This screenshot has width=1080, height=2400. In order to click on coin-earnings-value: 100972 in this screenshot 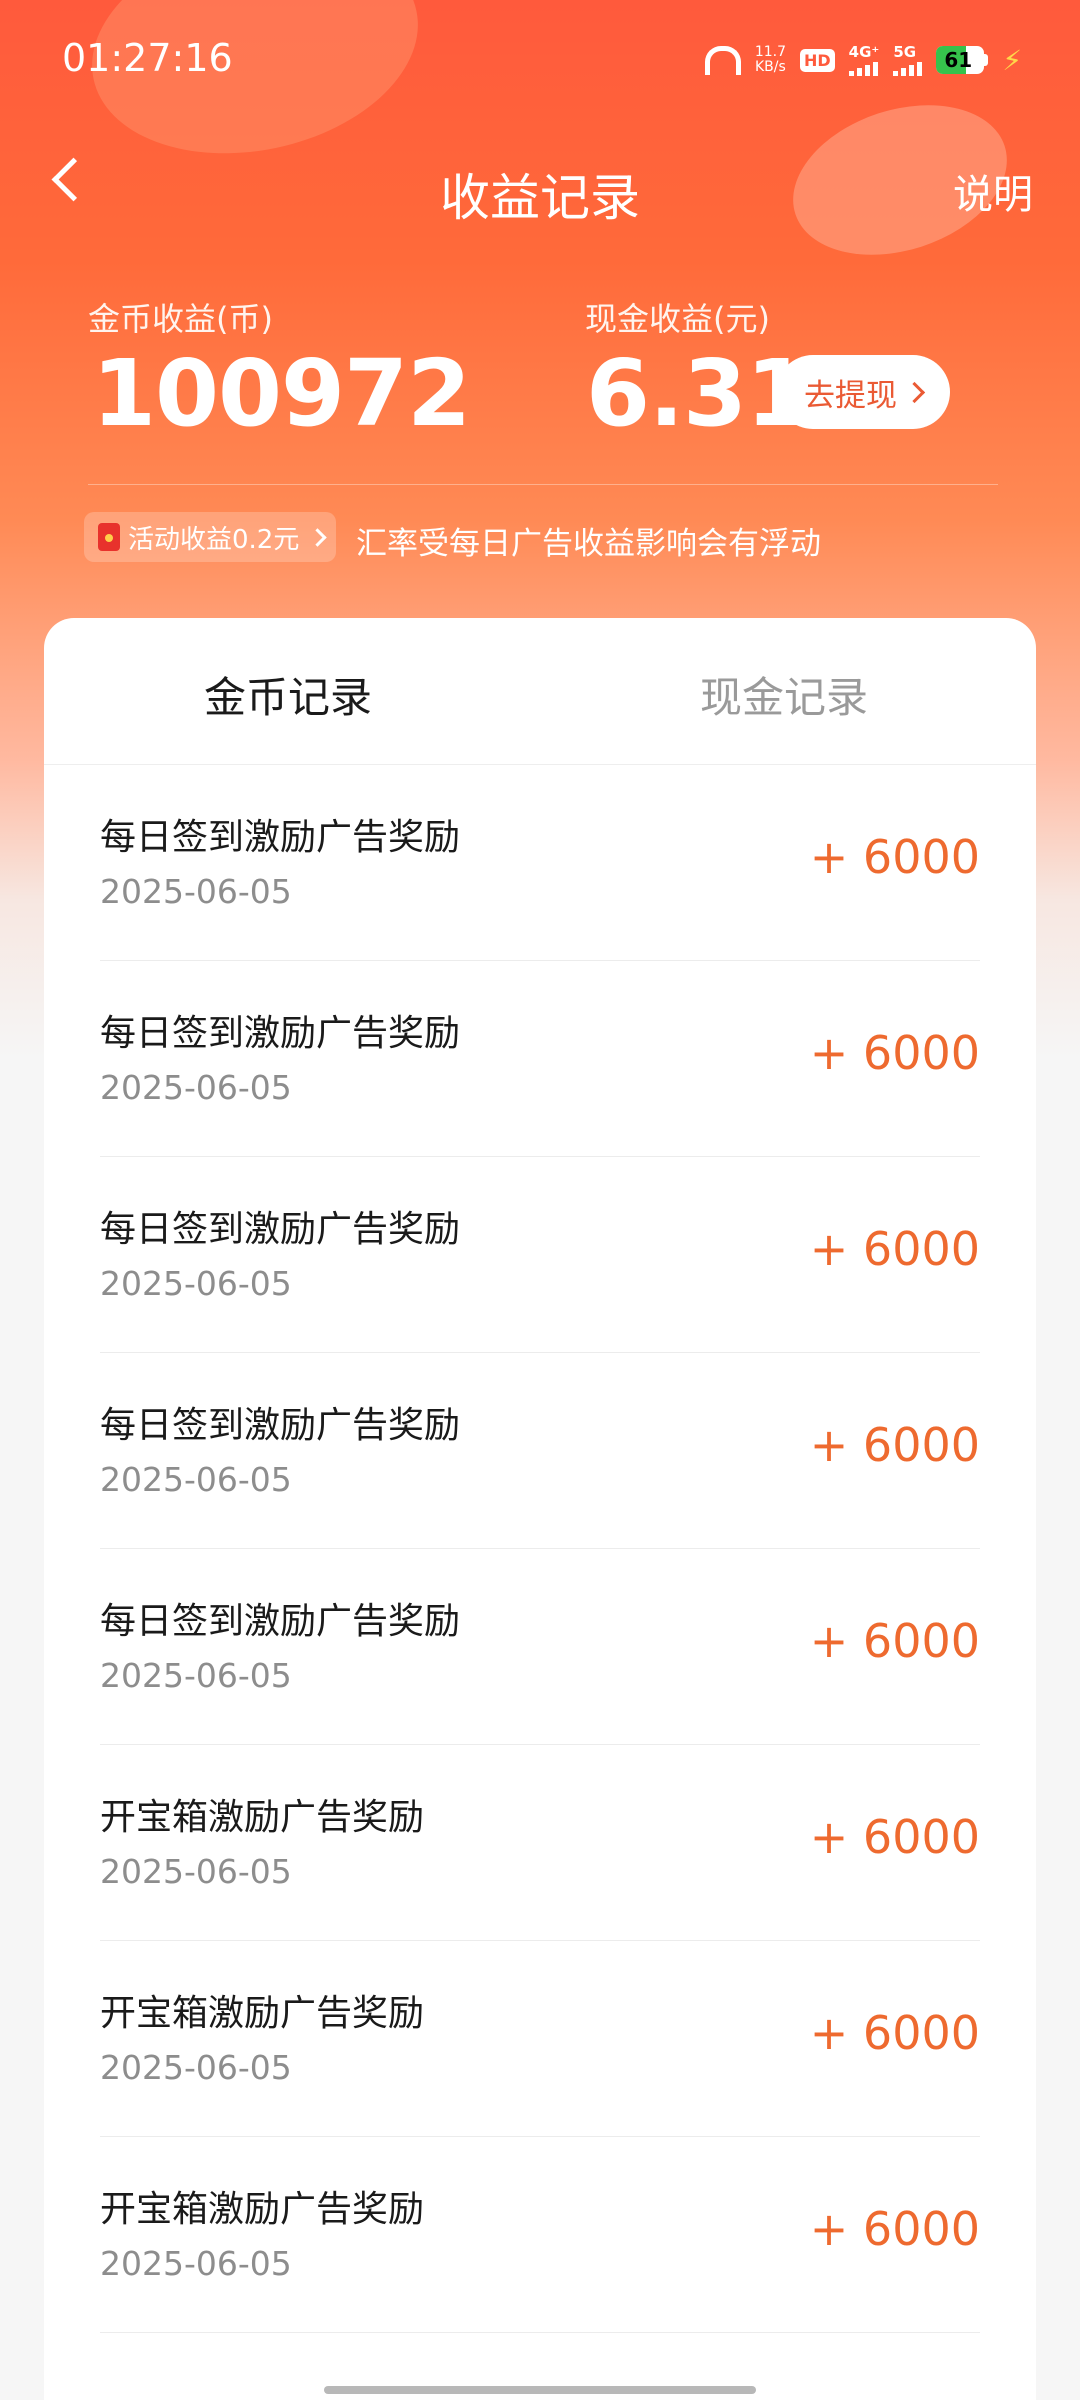, I will do `click(281, 393)`.